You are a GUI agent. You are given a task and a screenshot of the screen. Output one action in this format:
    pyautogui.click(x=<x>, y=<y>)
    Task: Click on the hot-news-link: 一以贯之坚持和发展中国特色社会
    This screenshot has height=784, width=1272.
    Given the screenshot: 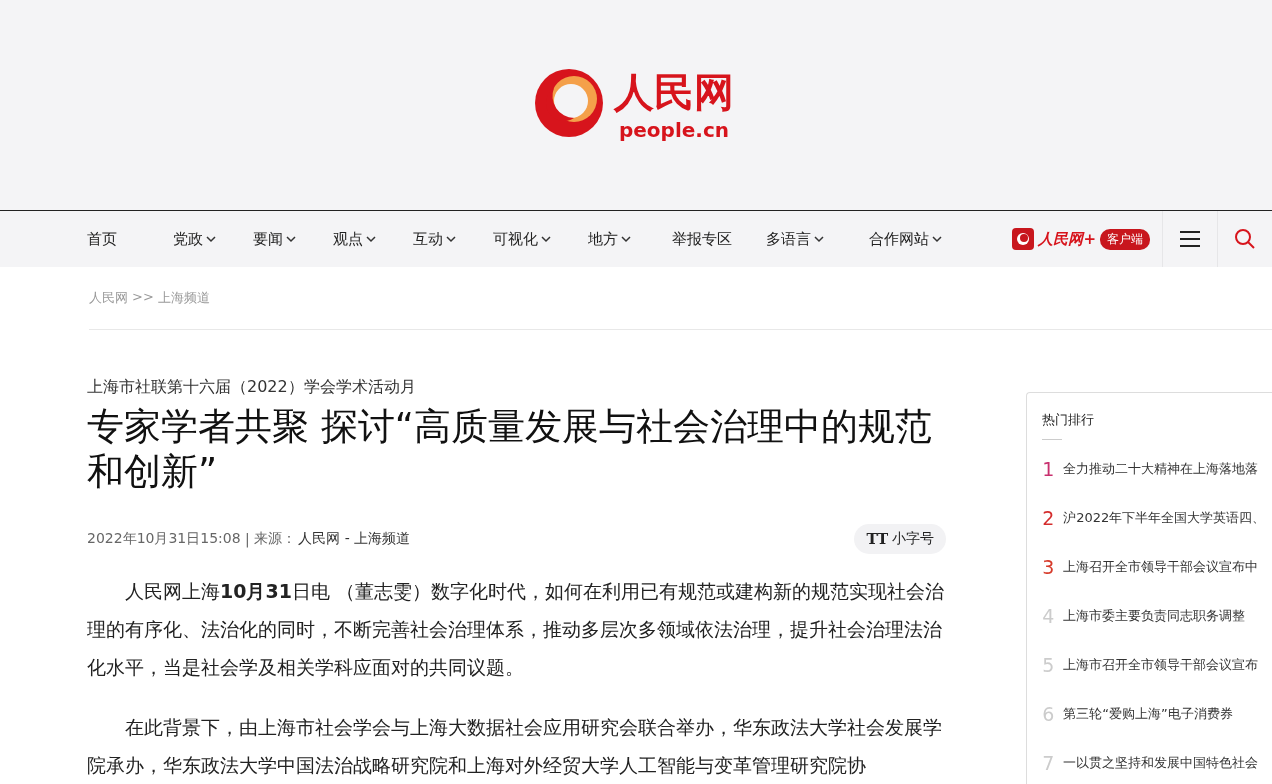 What is the action you would take?
    pyautogui.click(x=1161, y=762)
    